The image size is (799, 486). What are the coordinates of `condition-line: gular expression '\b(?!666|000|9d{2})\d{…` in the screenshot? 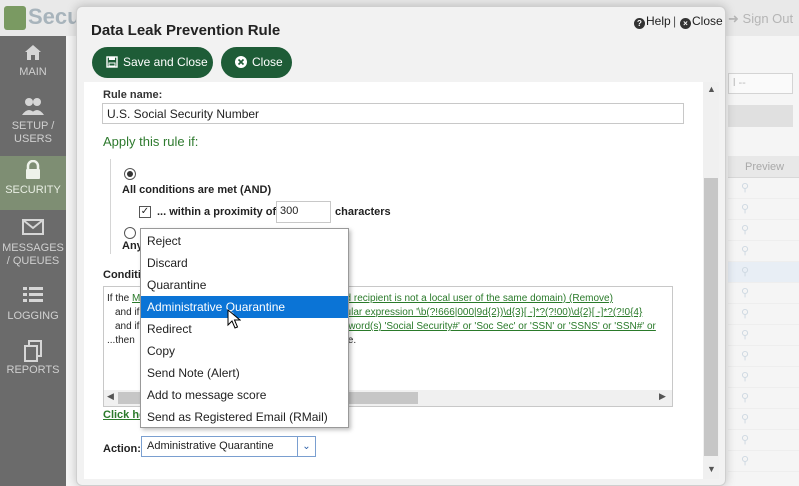 It's located at (491, 312).